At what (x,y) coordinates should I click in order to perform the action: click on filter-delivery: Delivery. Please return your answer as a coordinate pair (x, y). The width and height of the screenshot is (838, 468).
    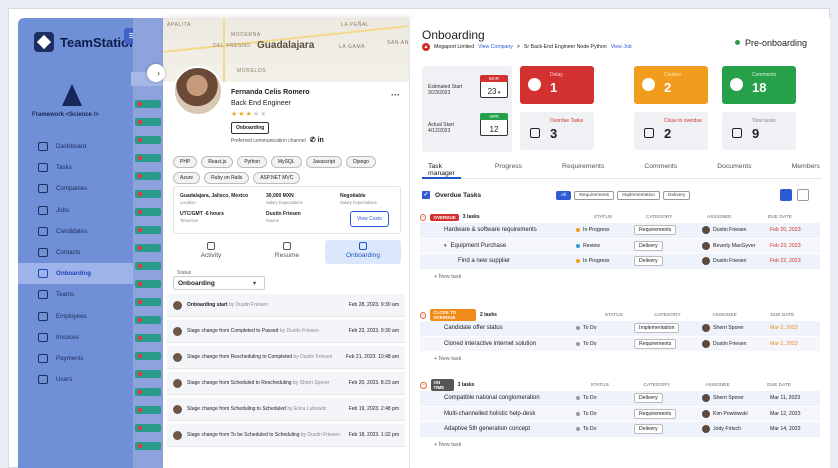
    Looking at the image, I should click on (677, 195).